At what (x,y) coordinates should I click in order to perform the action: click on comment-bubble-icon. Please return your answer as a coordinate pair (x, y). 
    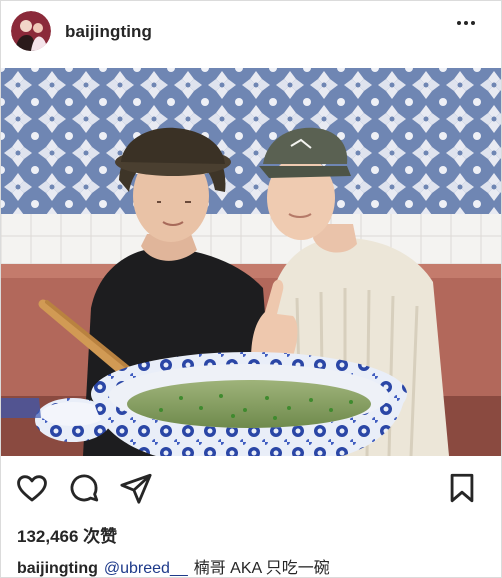
    Looking at the image, I should click on (84, 490).